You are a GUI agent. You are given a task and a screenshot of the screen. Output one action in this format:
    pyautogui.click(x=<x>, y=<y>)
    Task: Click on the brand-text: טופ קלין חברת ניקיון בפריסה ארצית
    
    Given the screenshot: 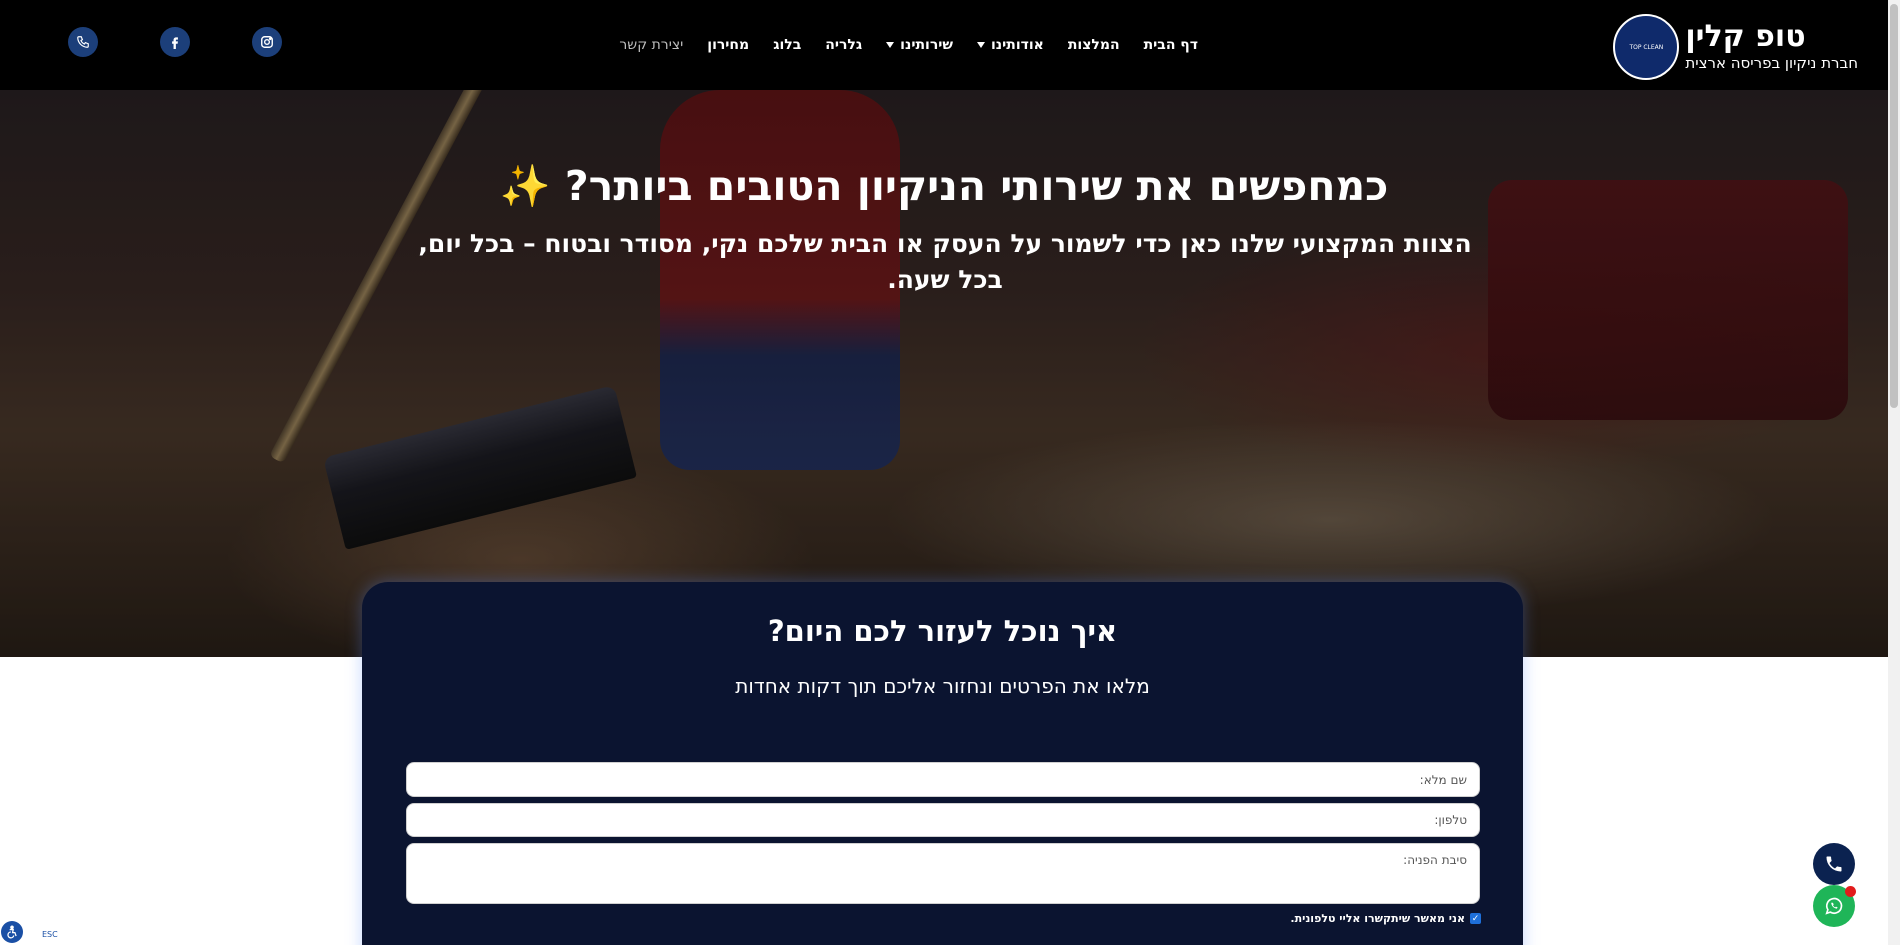 What is the action you would take?
    pyautogui.click(x=1771, y=47)
    